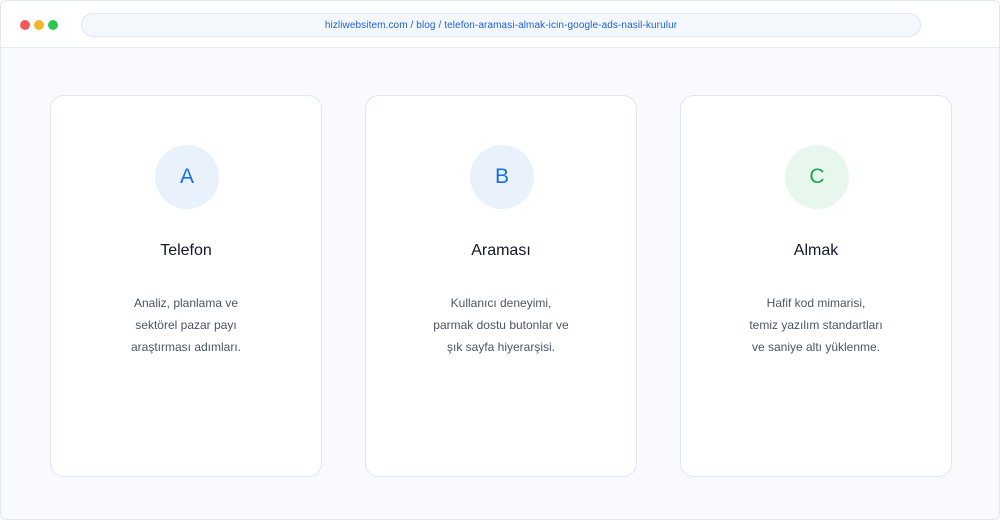 This screenshot has width=1000, height=520. I want to click on card-title: Almak, so click(816, 250).